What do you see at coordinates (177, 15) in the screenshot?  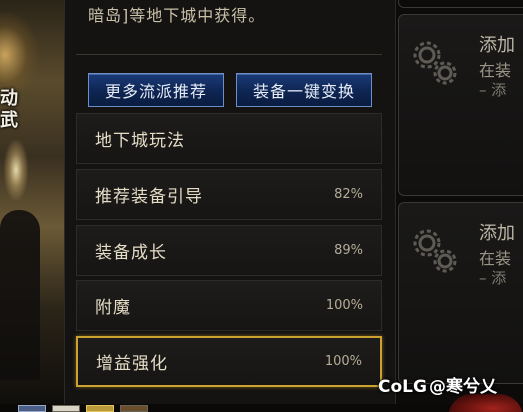 I see `intro-text: 暗岛]等地下城中获得。` at bounding box center [177, 15].